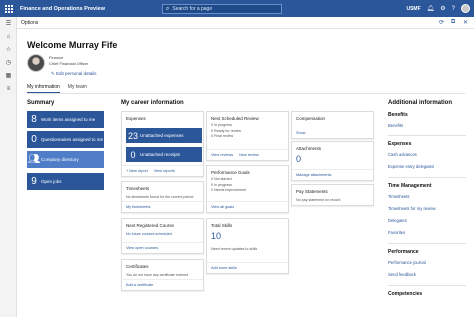  What do you see at coordinates (8, 88) in the screenshot?
I see `list-icon: ≡` at bounding box center [8, 88].